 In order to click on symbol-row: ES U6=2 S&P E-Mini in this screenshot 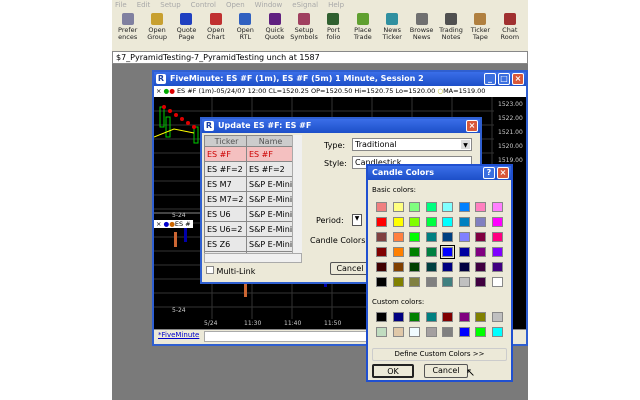, I will do `click(248, 229)`.